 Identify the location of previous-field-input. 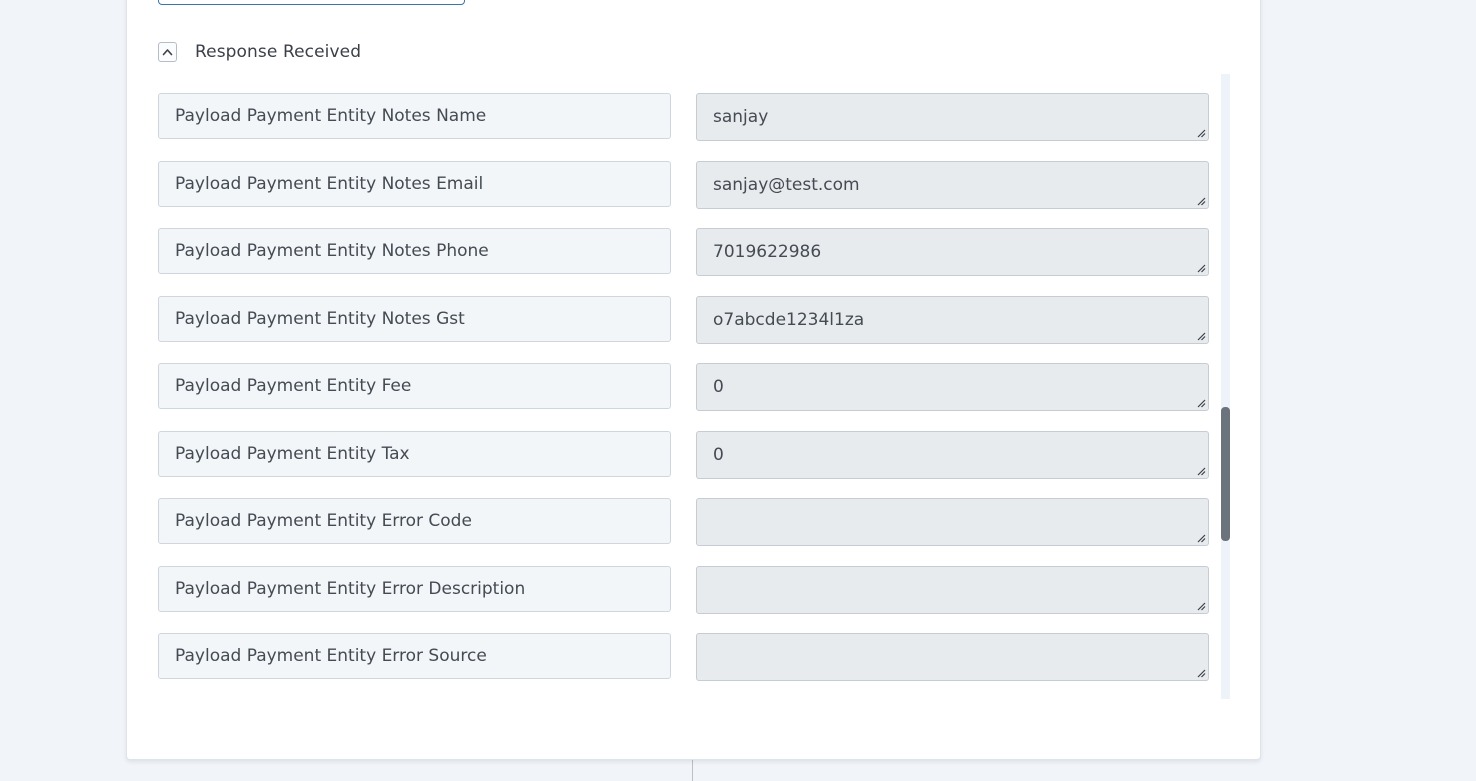
(311, 2).